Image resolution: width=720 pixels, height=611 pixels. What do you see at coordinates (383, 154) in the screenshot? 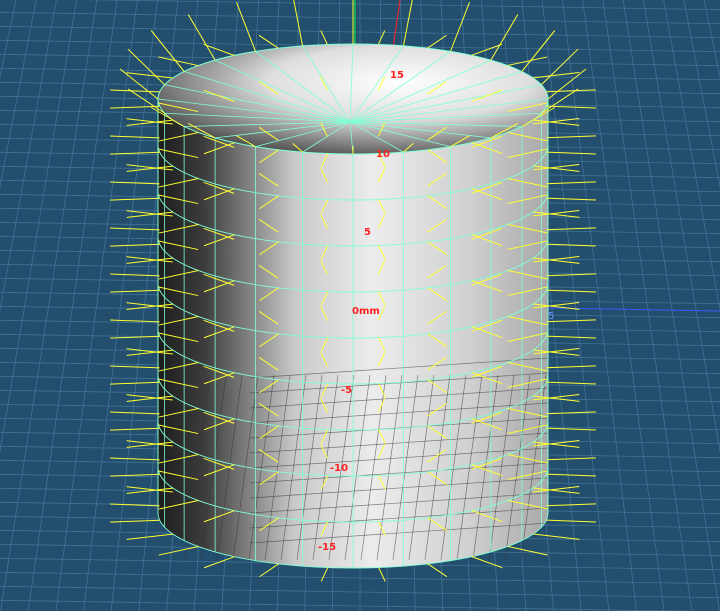
I see `ruler-label: 10` at bounding box center [383, 154].